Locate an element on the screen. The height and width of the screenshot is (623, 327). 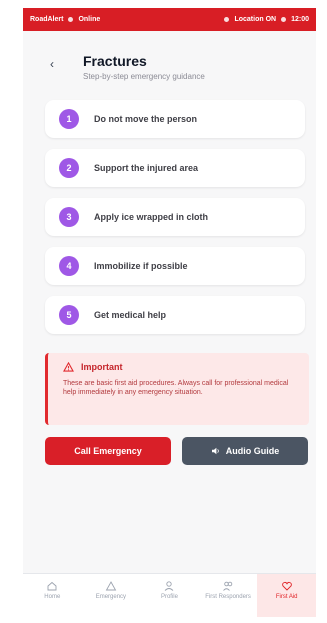
app-name: RoadAlert is located at coordinates (47, 19).